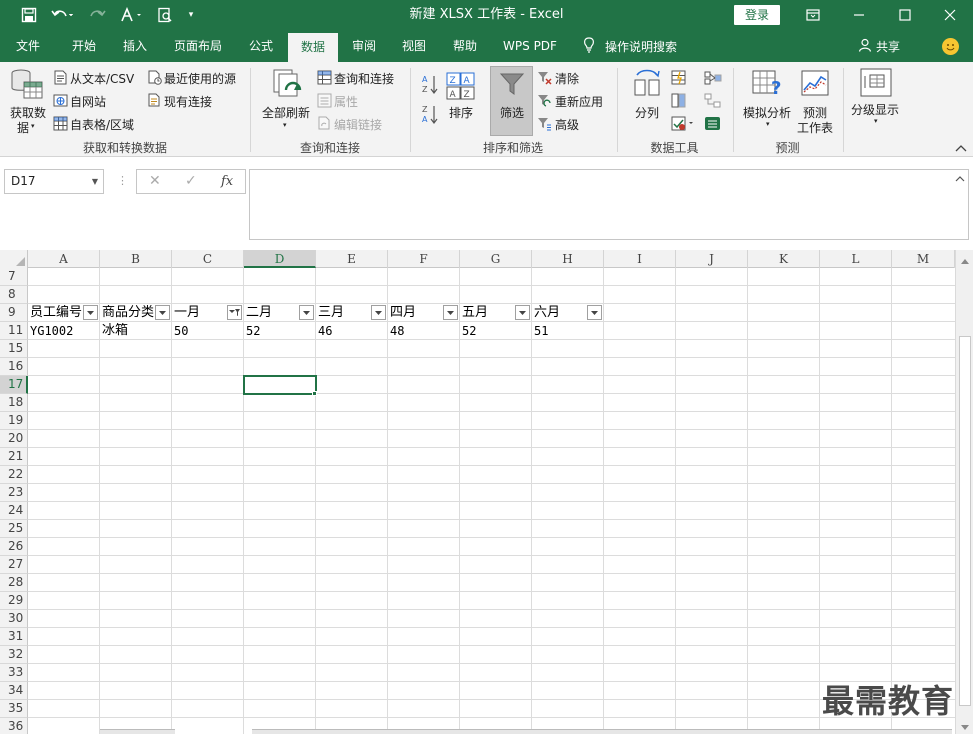 This screenshot has height=734, width=973. What do you see at coordinates (128, 313) in the screenshot?
I see `header-cell-b: 商品分类` at bounding box center [128, 313].